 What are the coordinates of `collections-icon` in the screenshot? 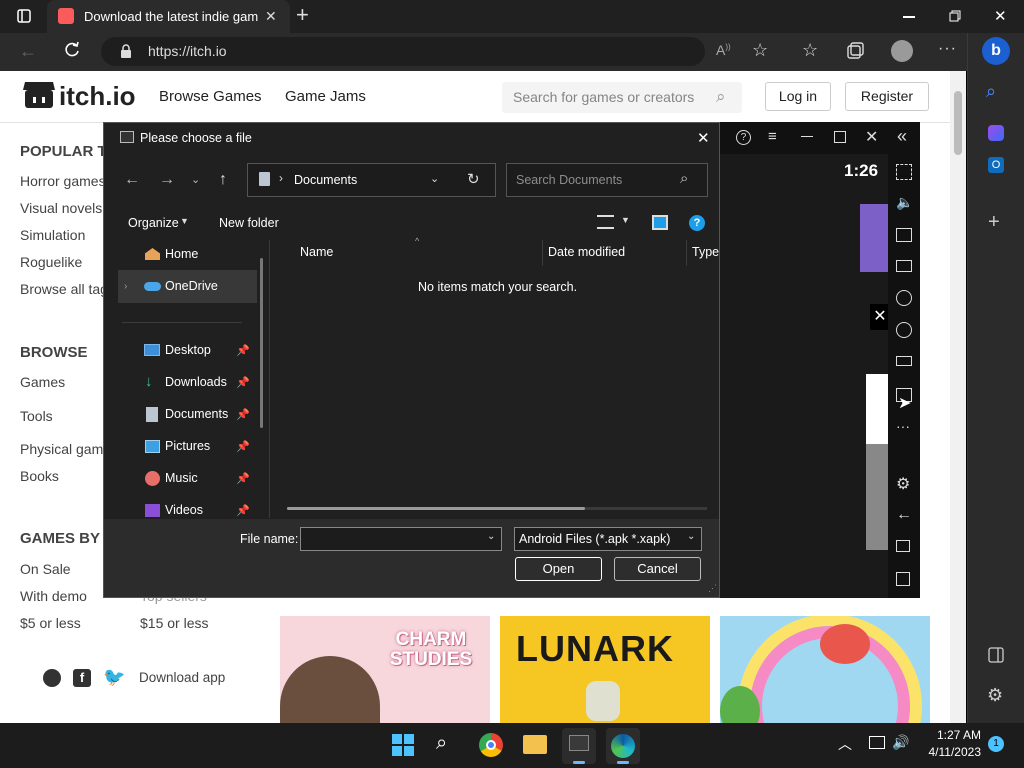 It's located at (855, 51).